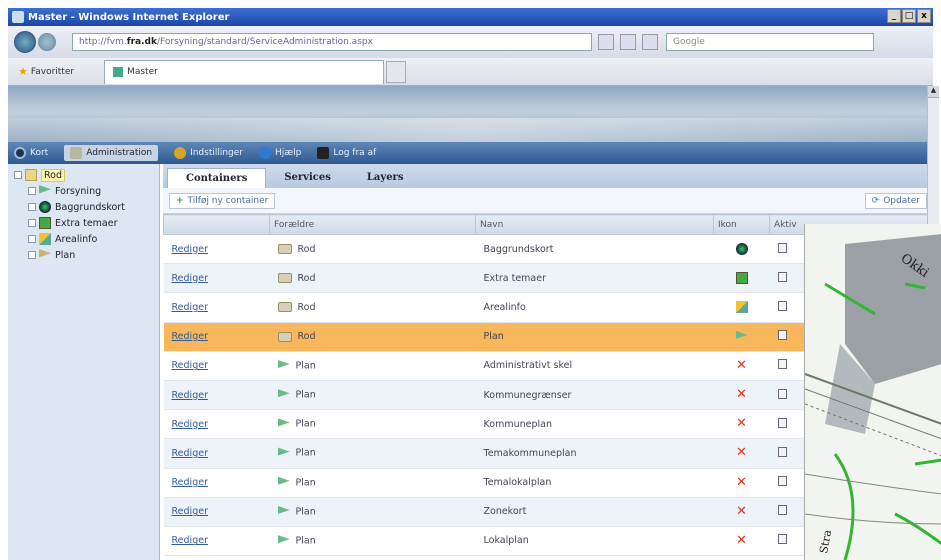  I want to click on tree-node: Plan, so click(93, 255).